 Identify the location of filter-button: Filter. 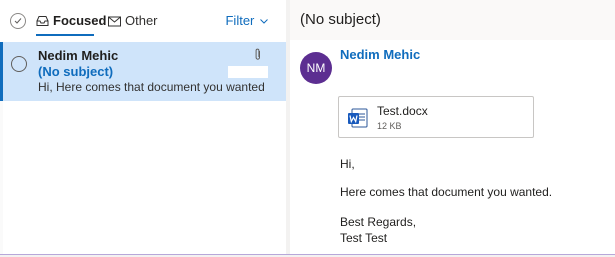
(246, 20).